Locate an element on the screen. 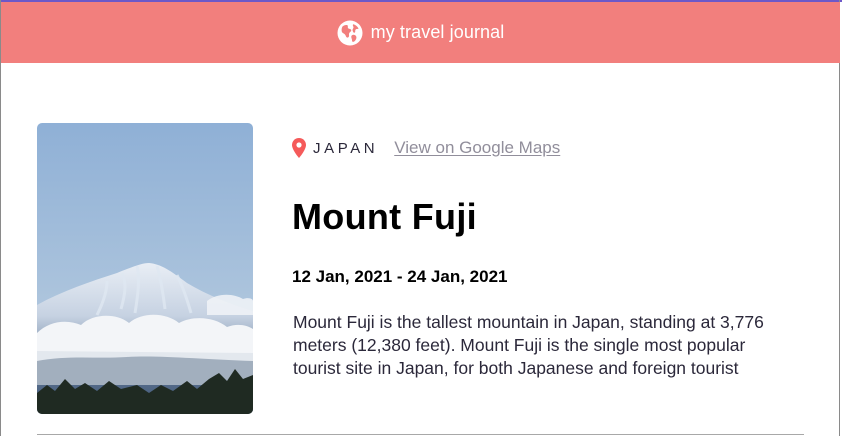 Image resolution: width=842 pixels, height=436 pixels. country-label: JAPAN is located at coordinates (346, 148).